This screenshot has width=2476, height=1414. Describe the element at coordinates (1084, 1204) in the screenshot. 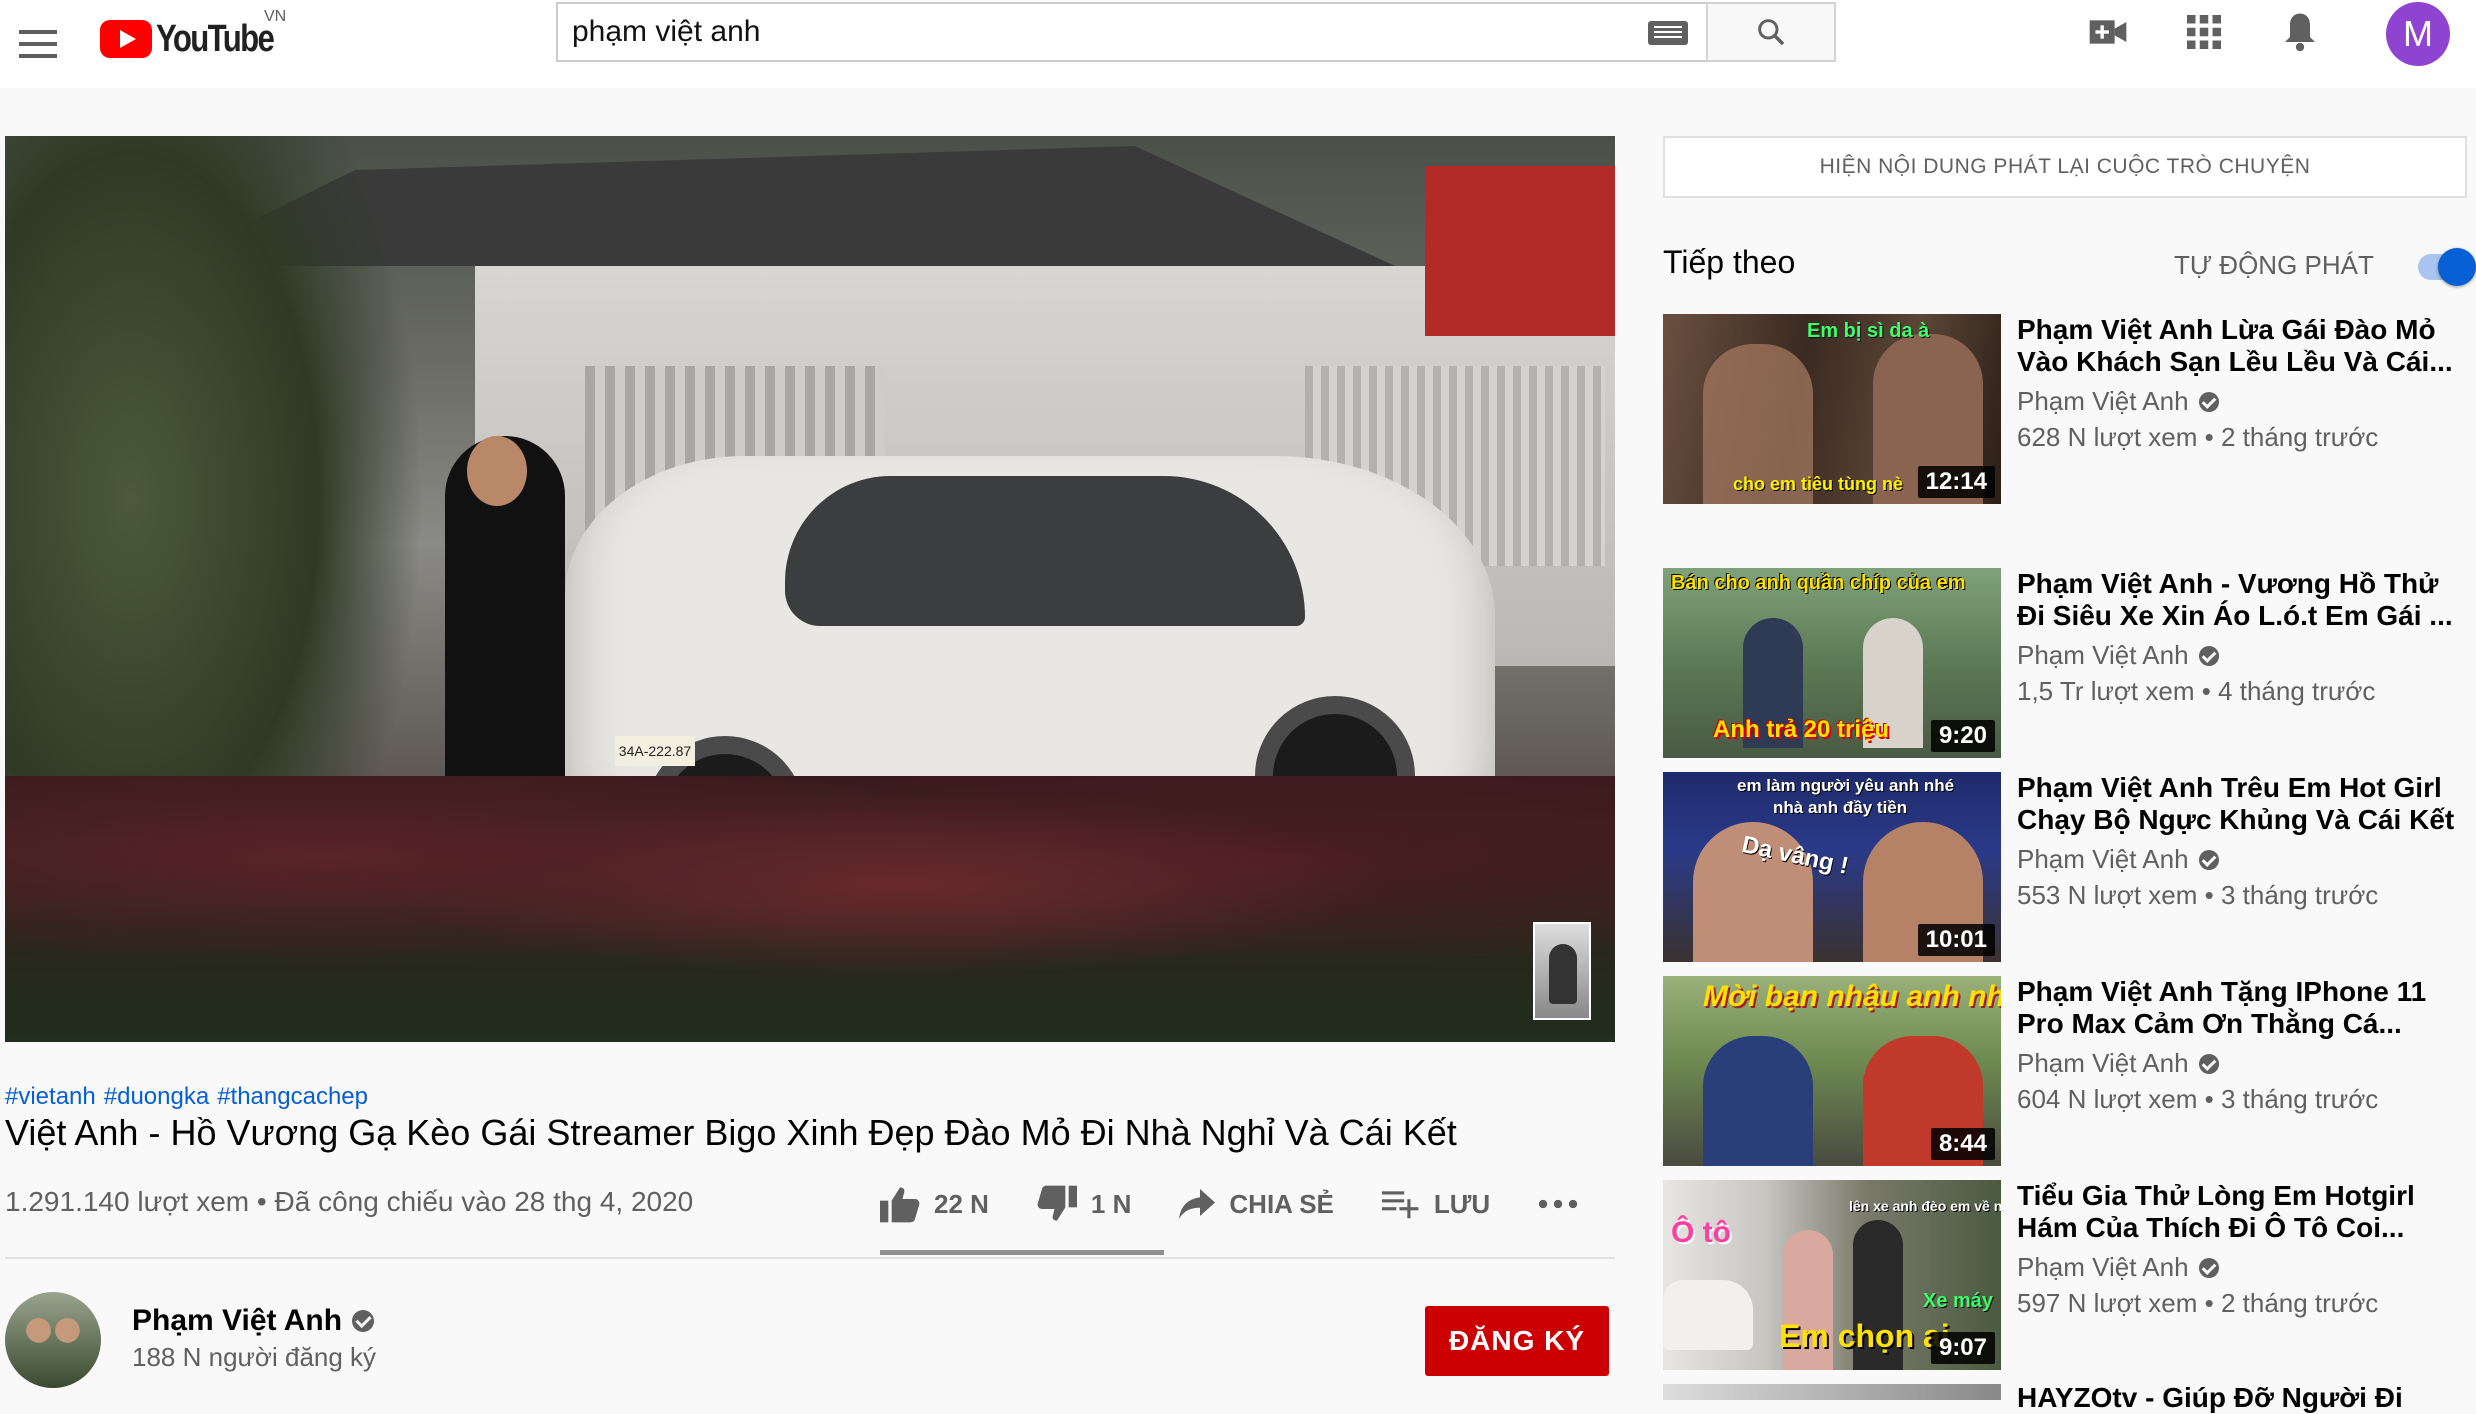

I see `dislike-button: 1 N` at that location.